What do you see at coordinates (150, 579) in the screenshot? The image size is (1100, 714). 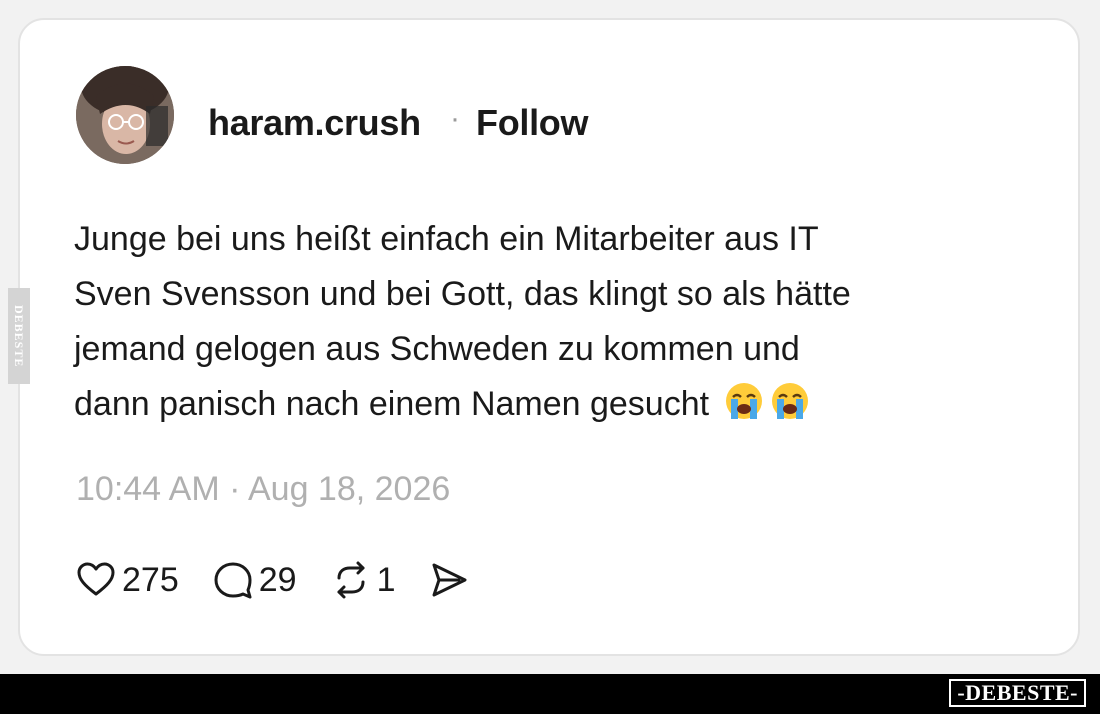 I see `like-count: 275` at bounding box center [150, 579].